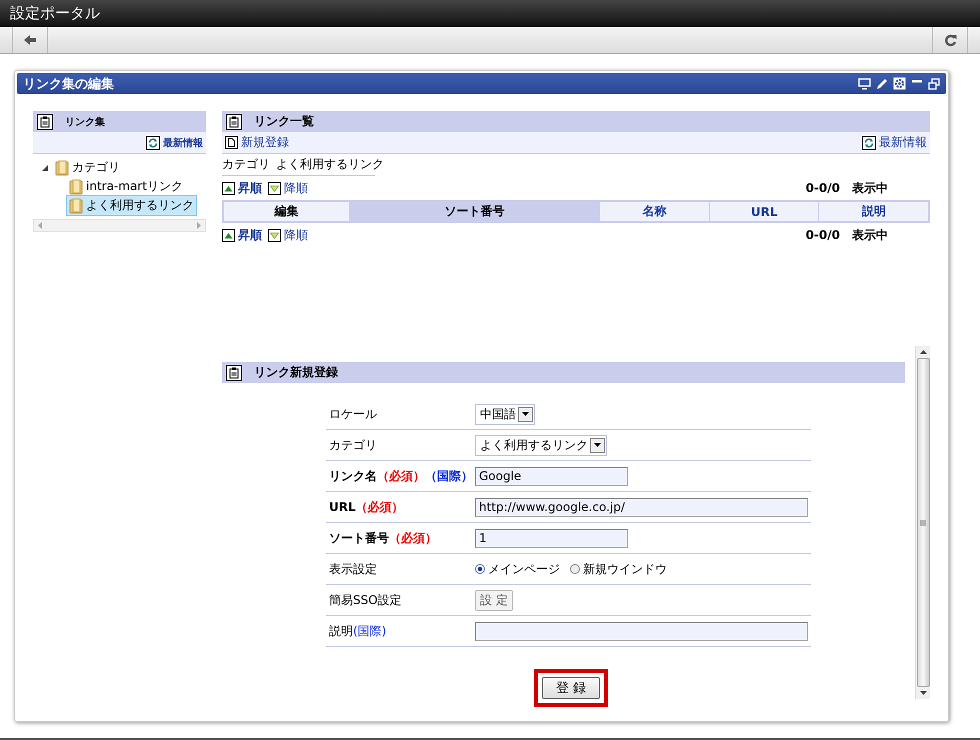 This screenshot has width=980, height=740. What do you see at coordinates (505, 414) in the screenshot?
I see `dropdown: 中国語` at bounding box center [505, 414].